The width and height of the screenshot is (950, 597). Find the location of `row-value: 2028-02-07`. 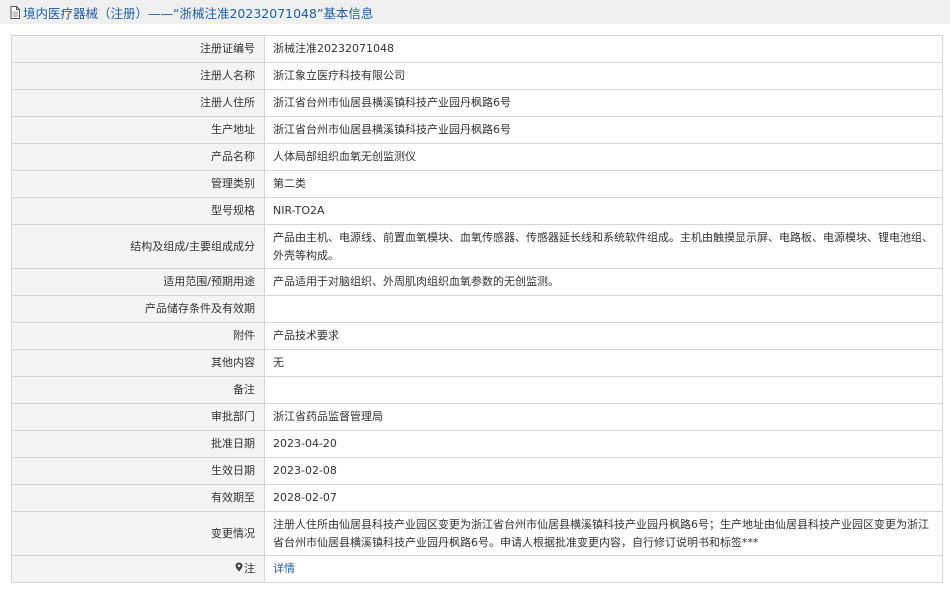

row-value: 2028-02-07 is located at coordinates (603, 498).